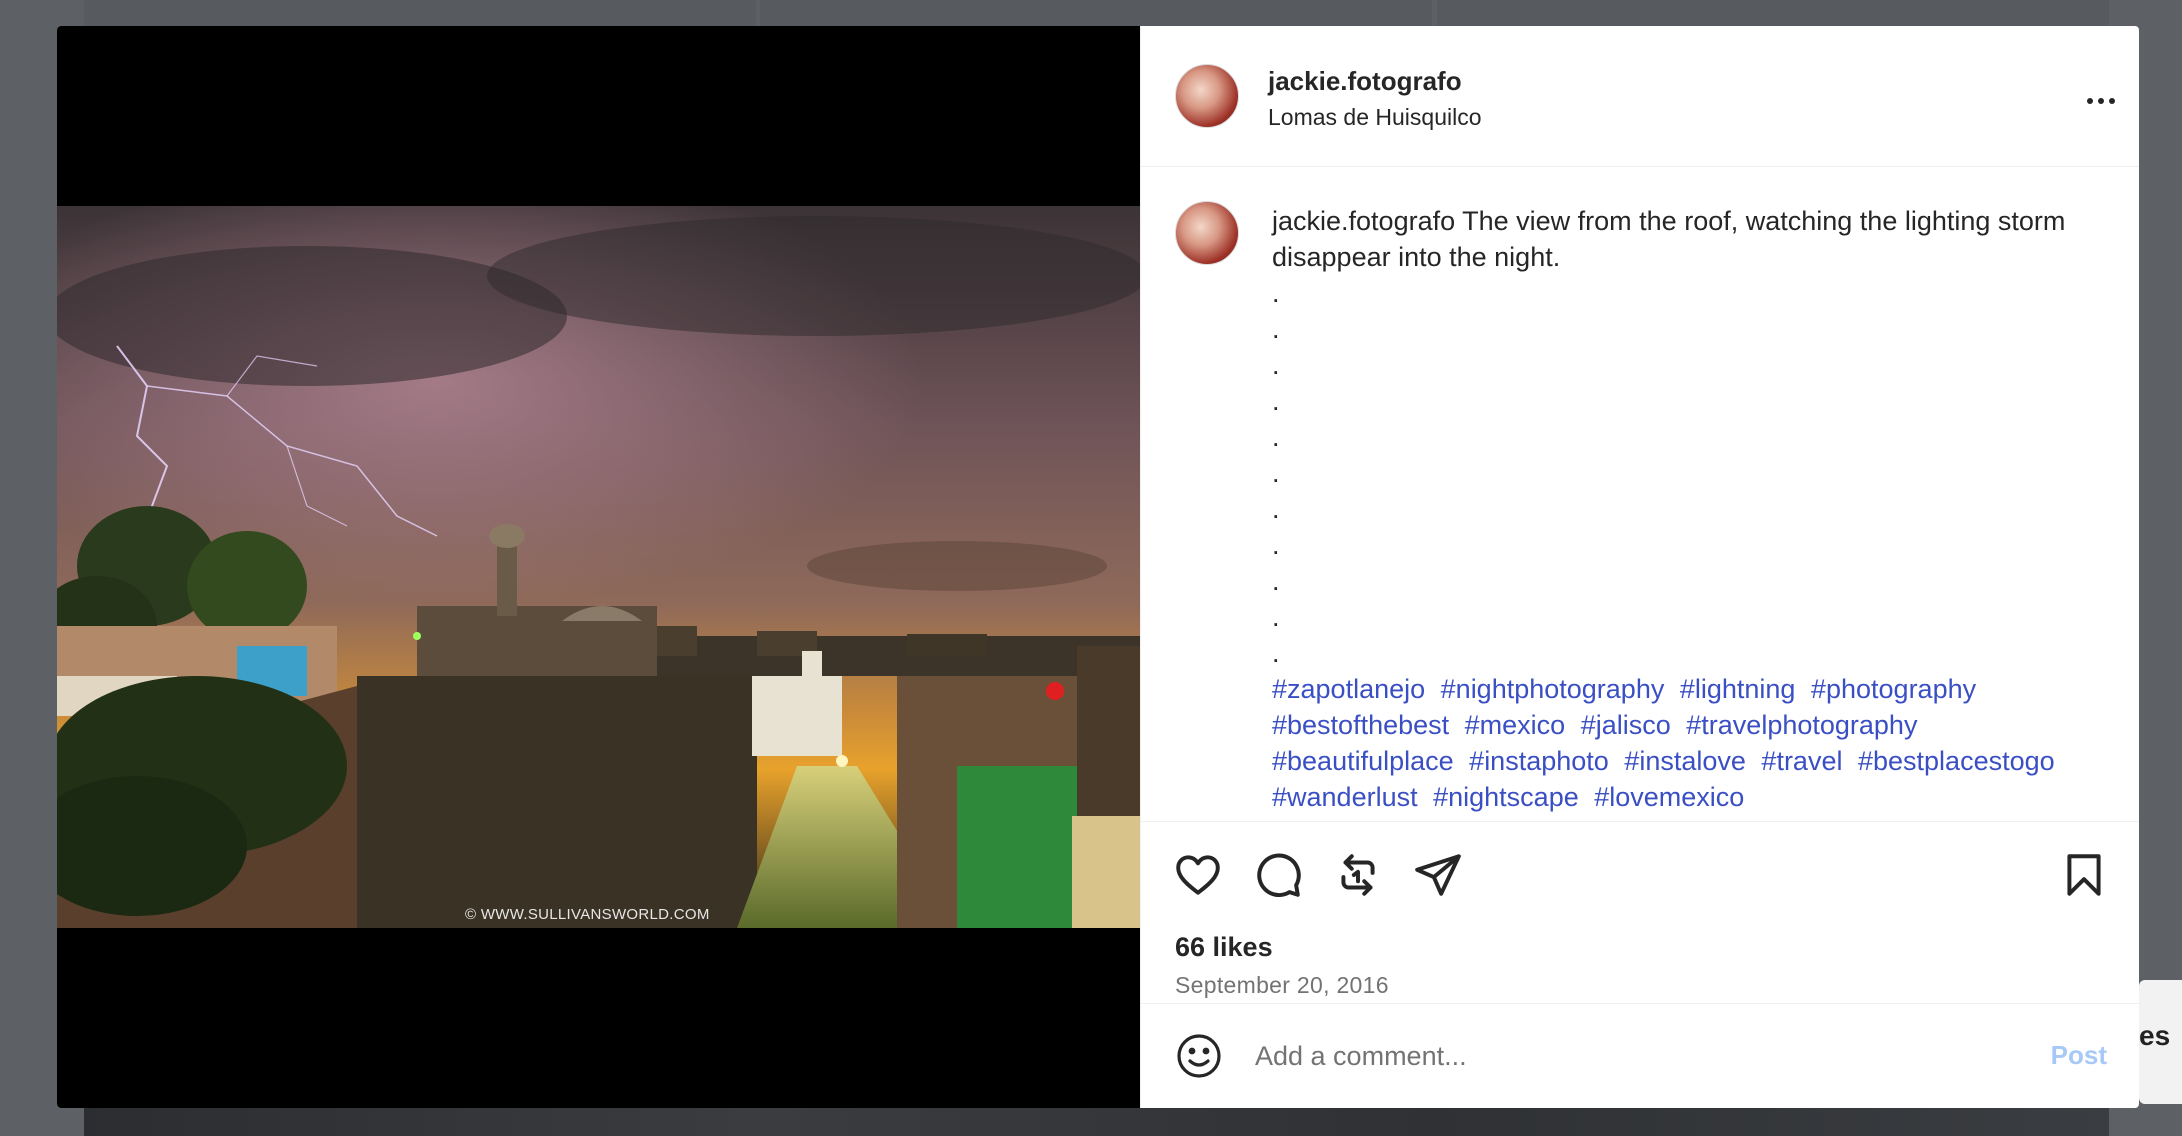 This screenshot has height=1136, width=2182. Describe the element at coordinates (1358, 875) in the screenshot. I see `repost-icon` at that location.